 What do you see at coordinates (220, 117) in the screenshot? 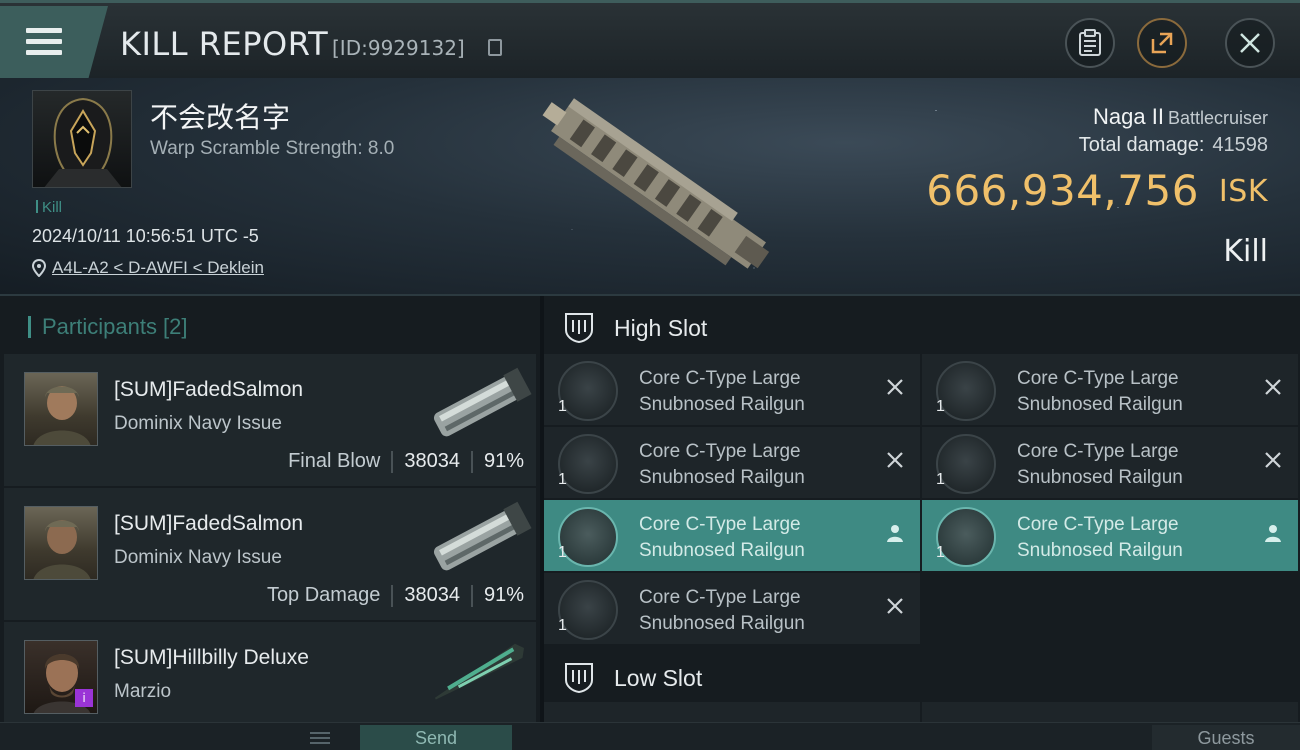
I see `victim-name: 不会改名字` at bounding box center [220, 117].